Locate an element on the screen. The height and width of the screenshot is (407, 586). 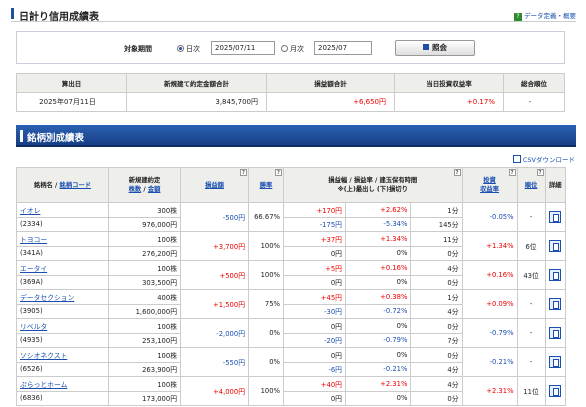
stock-code: (6526) is located at coordinates (62, 369).